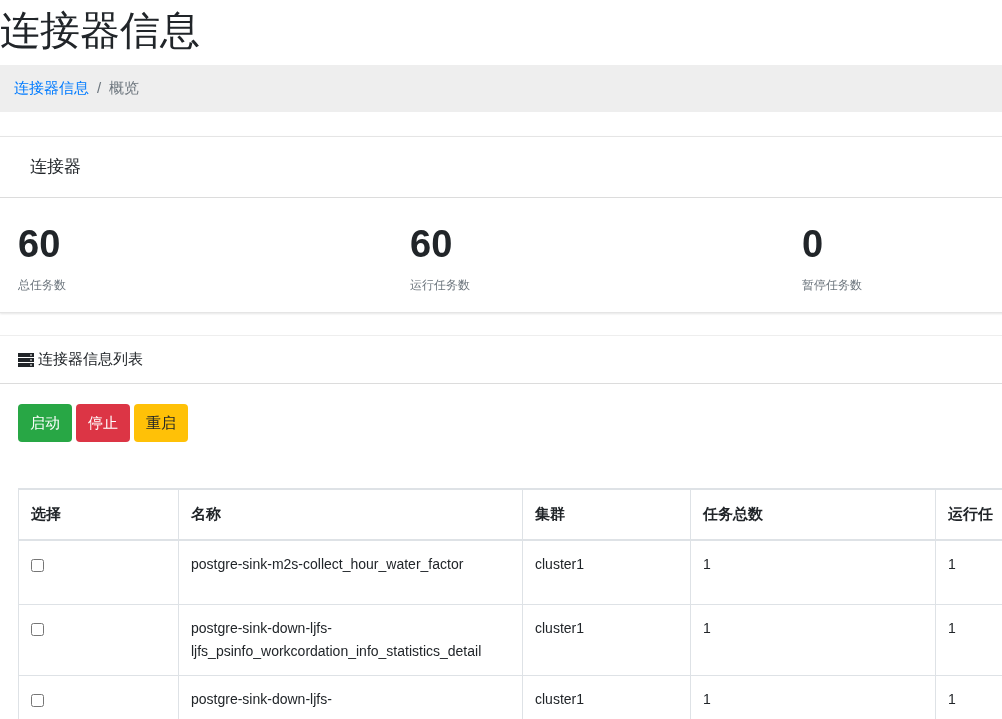  Describe the element at coordinates (350, 572) in the screenshot. I see `table-cell: postgre-sink-m2s-collect_hour_water_factor` at that location.